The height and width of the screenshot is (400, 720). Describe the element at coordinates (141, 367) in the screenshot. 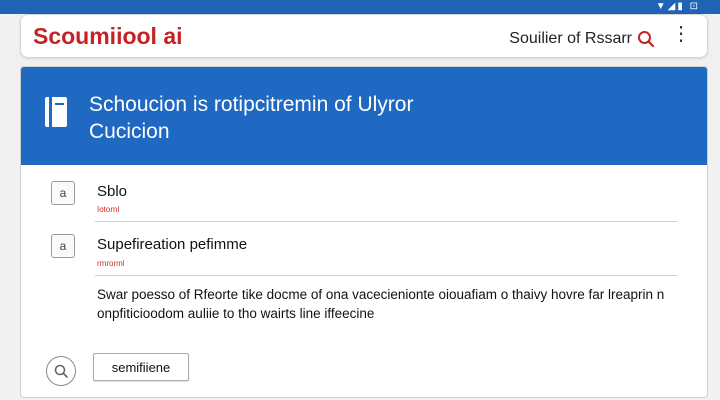

I see `footer-action-button: semifiiene` at that location.